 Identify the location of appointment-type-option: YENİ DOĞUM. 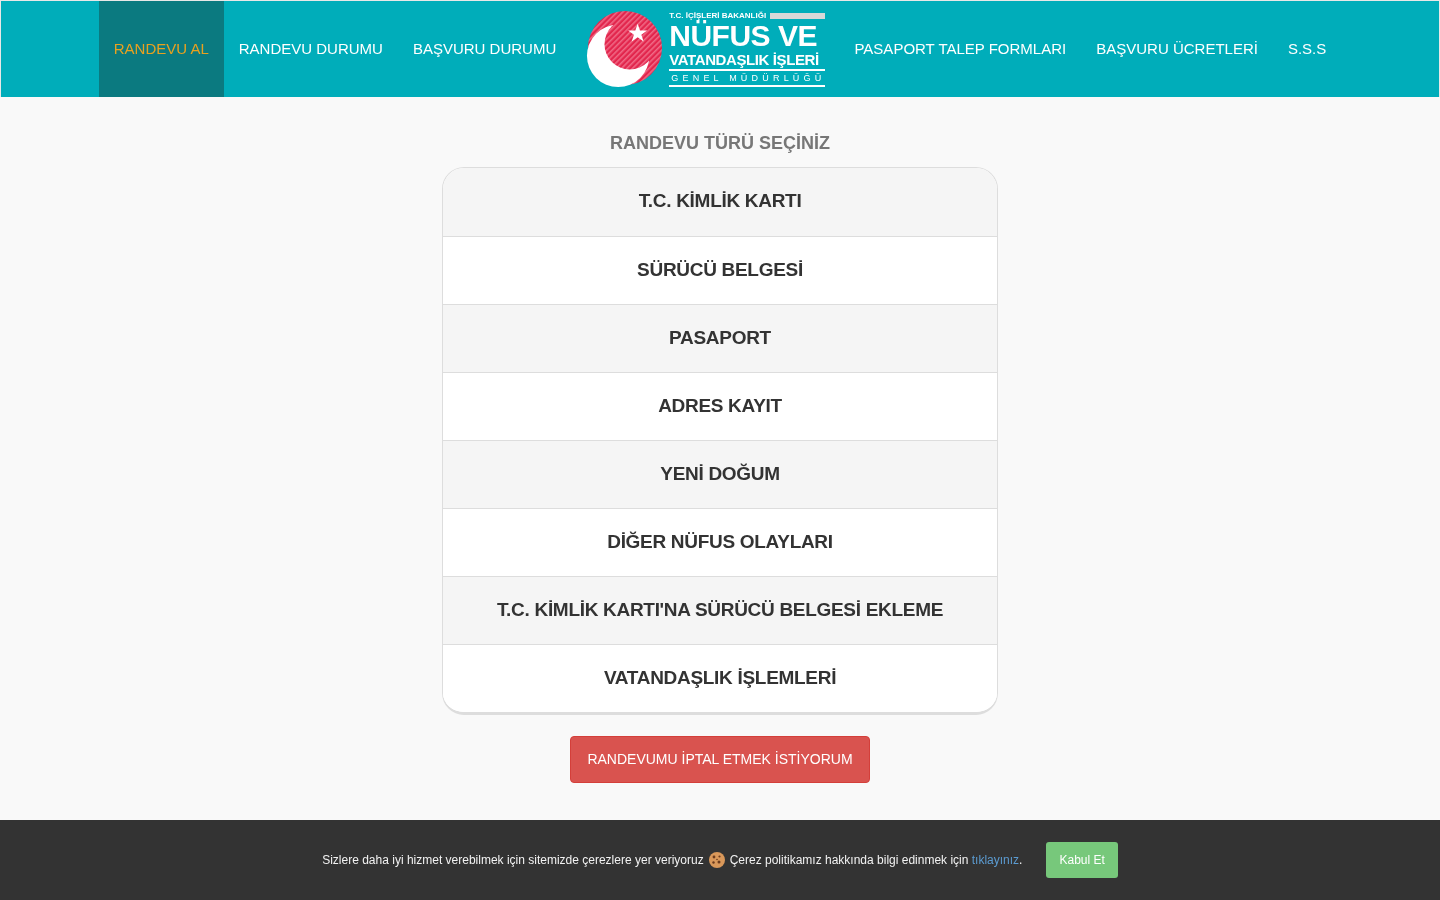
(720, 473).